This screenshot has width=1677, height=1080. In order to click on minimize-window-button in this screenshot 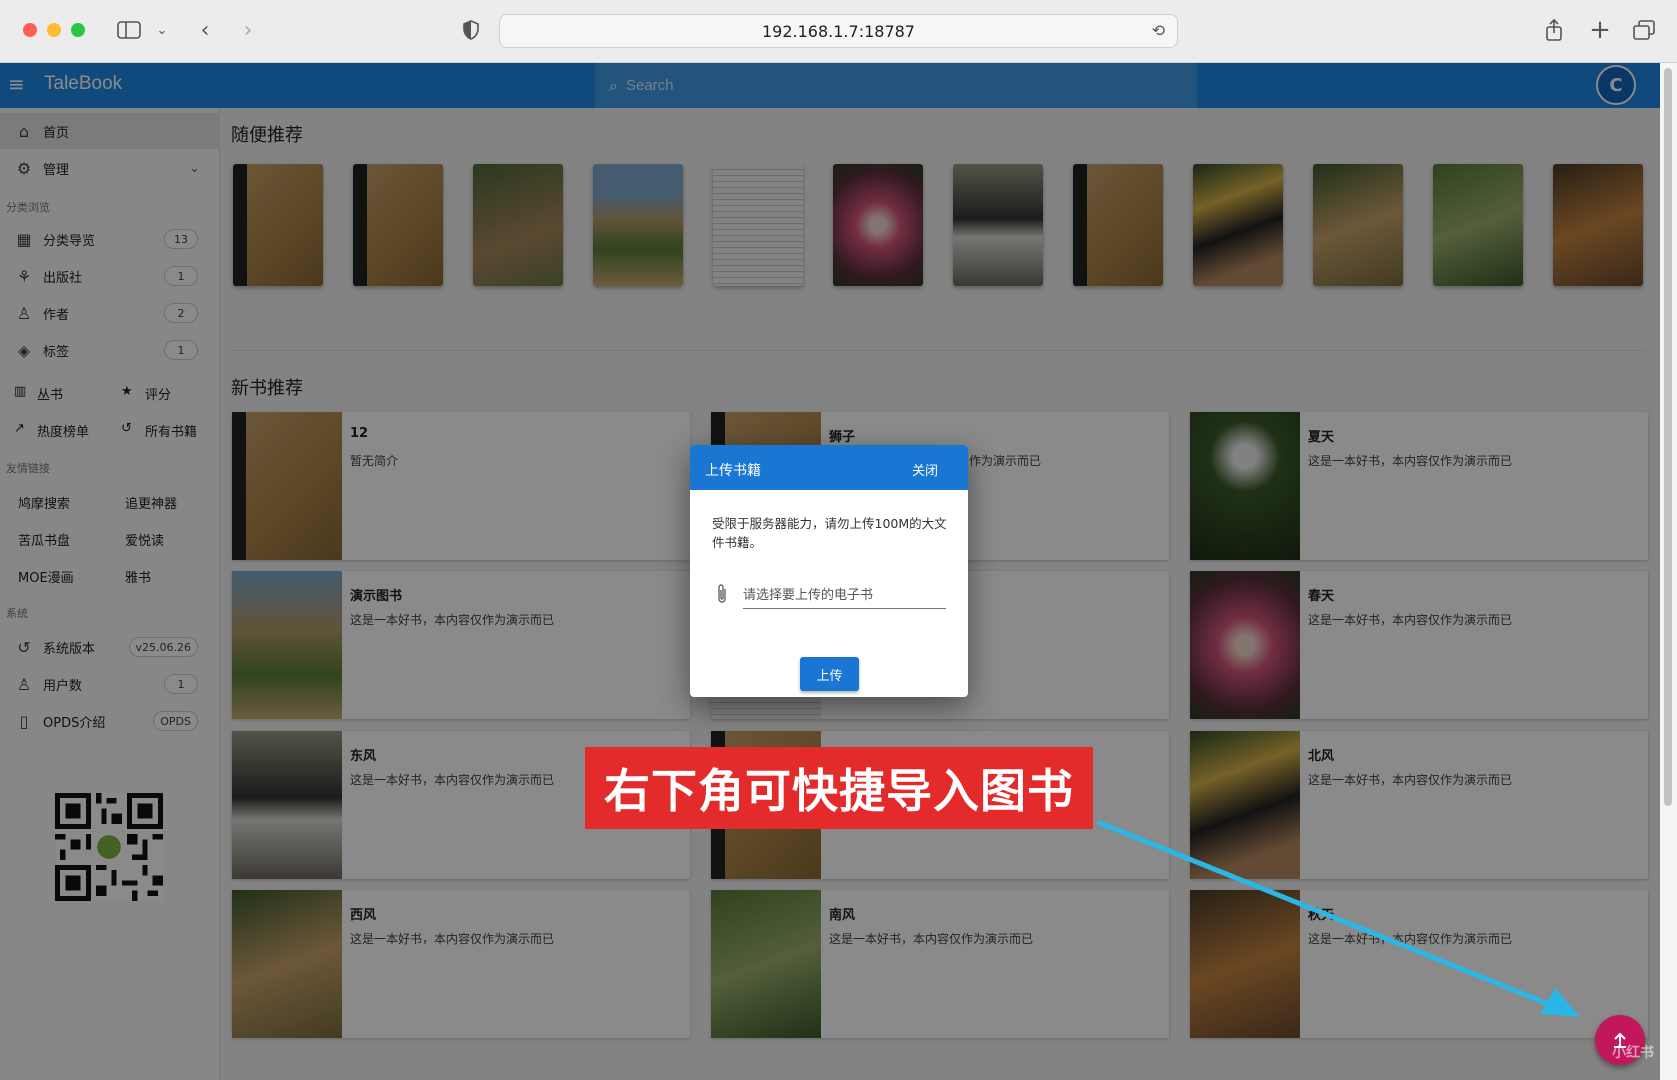, I will do `click(54, 30)`.